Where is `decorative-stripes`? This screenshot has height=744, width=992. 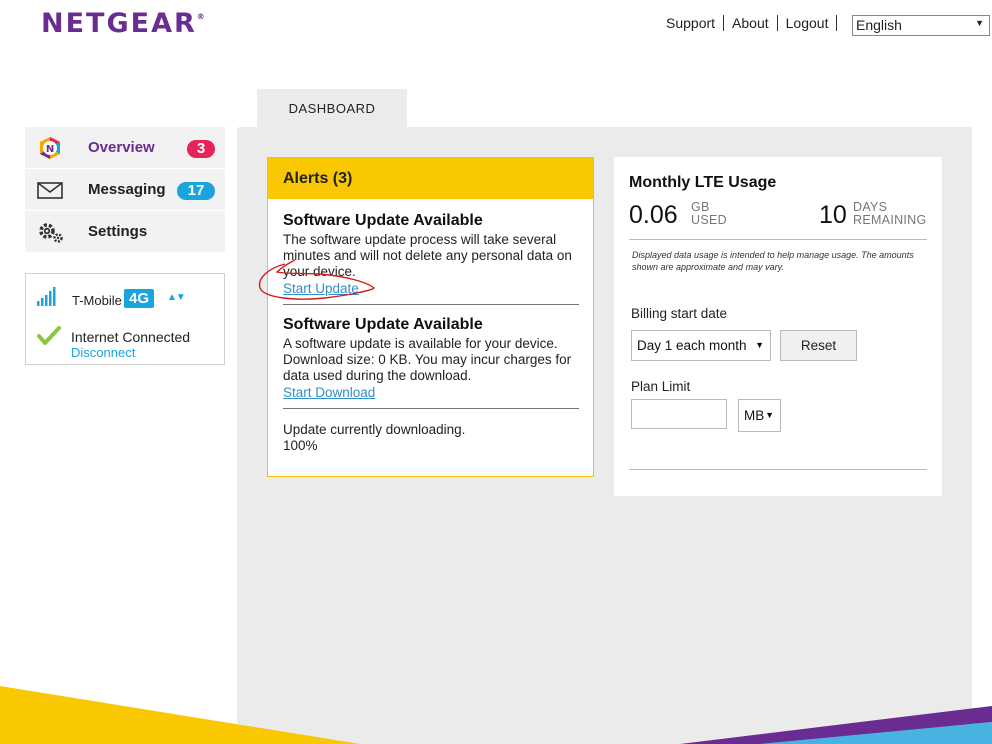 decorative-stripes is located at coordinates (496, 715).